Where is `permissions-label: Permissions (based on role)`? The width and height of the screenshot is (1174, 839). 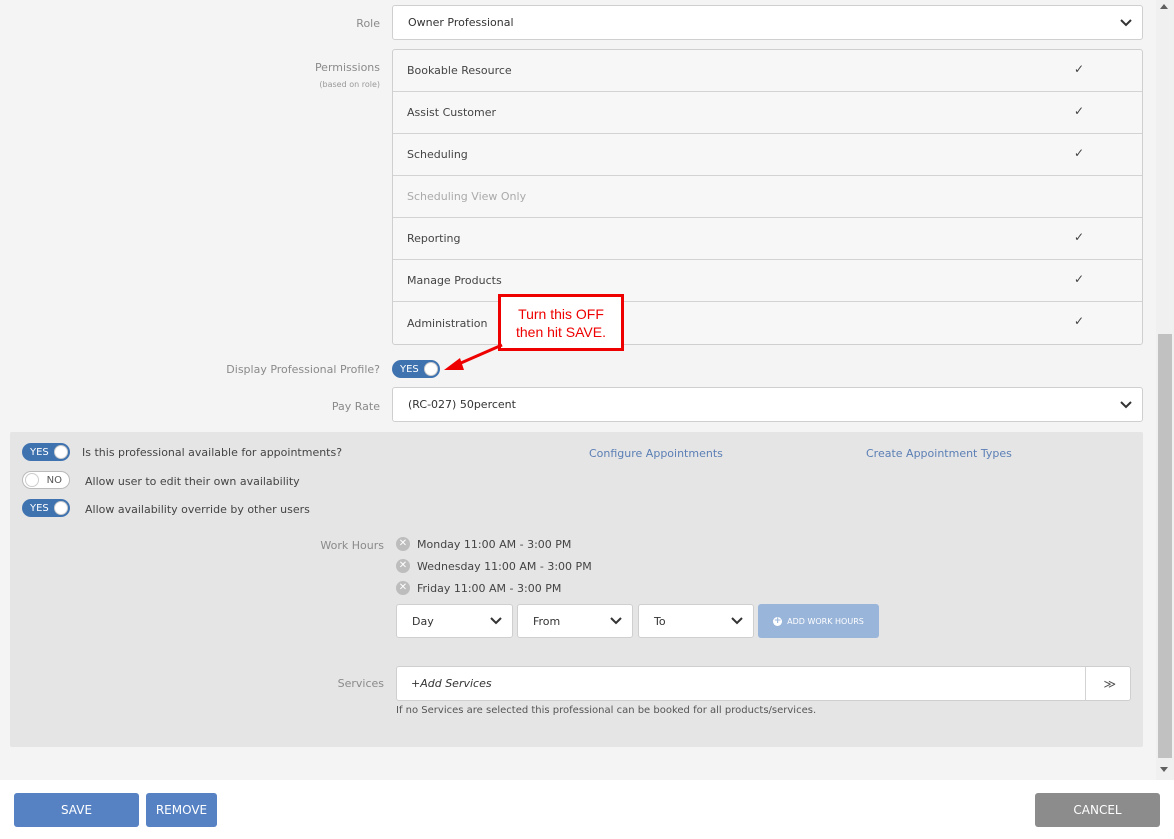
permissions-label: Permissions (based on role) is located at coordinates (347, 75).